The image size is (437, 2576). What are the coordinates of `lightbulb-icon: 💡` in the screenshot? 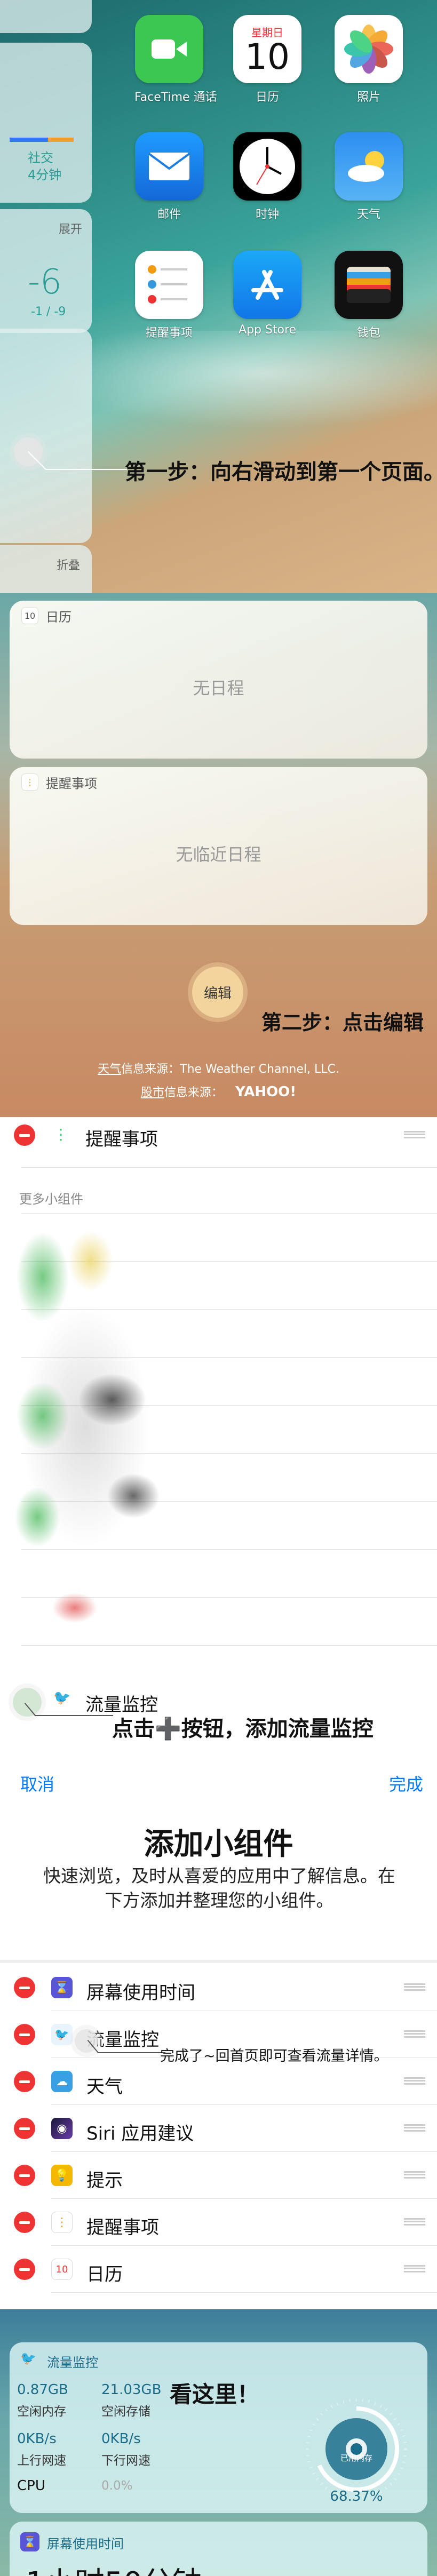 It's located at (62, 2175).